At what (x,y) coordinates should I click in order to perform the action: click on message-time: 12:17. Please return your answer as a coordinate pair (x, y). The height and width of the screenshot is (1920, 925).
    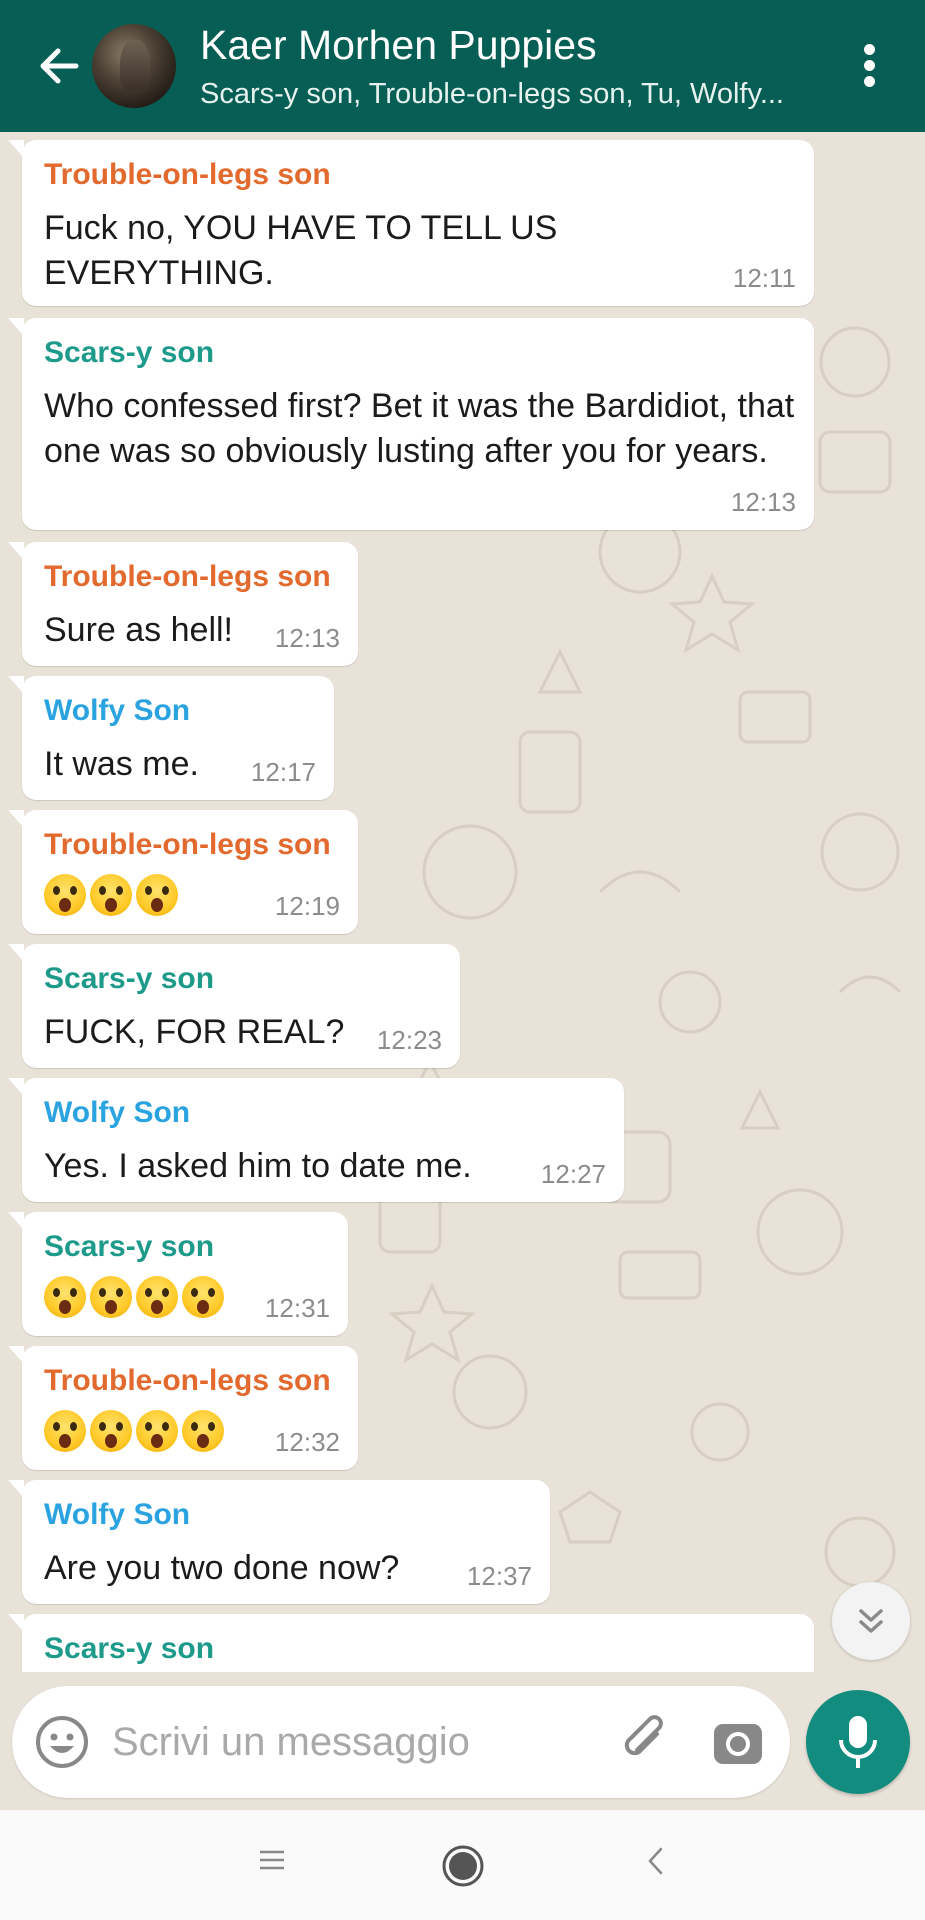
    Looking at the image, I should click on (283, 772).